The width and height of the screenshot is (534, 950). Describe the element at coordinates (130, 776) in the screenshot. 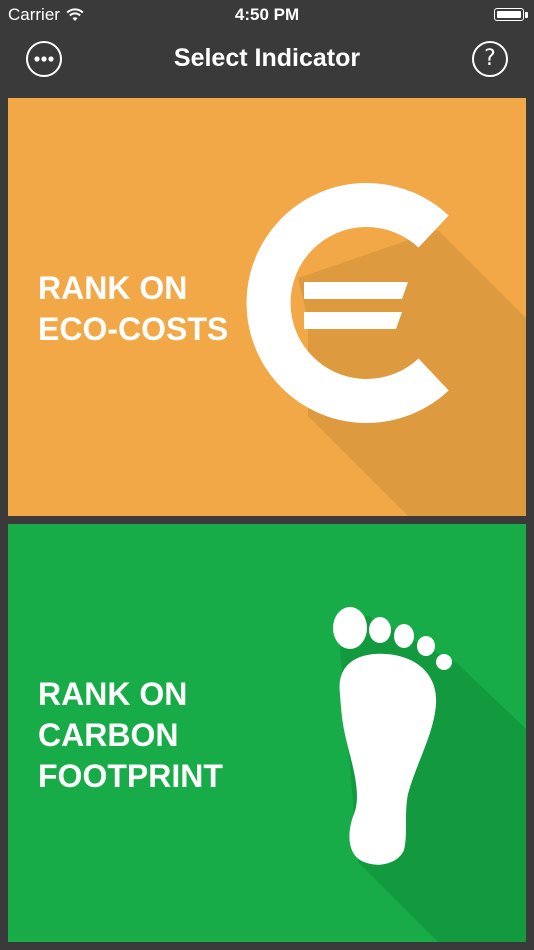

I see `carbon-footprint-line-3: FOOTPRINT` at that location.